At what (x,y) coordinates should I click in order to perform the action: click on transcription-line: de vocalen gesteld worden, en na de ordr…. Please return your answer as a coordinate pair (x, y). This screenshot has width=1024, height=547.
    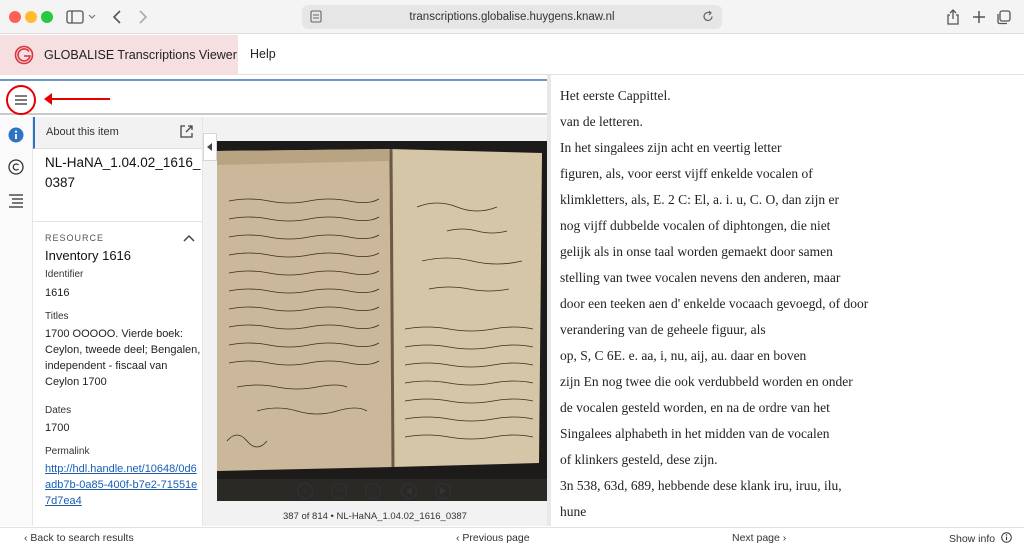
    Looking at the image, I should click on (695, 407).